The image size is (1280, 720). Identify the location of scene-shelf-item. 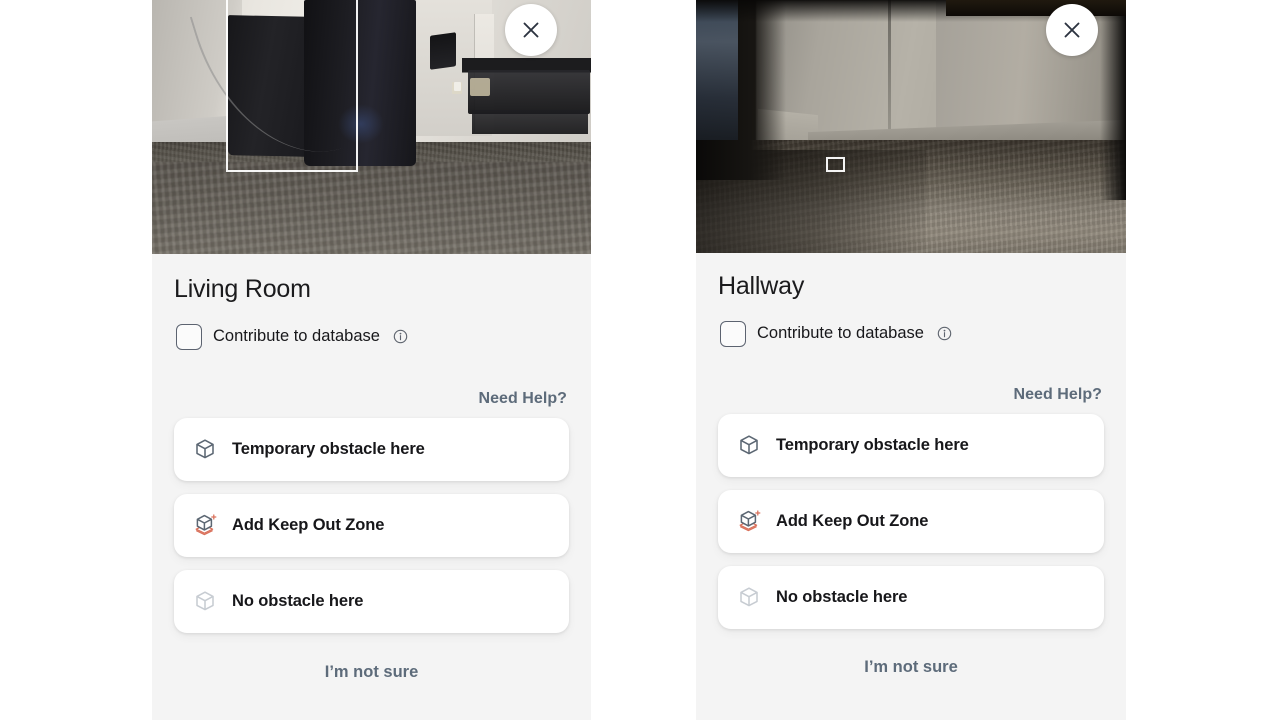
(480, 87).